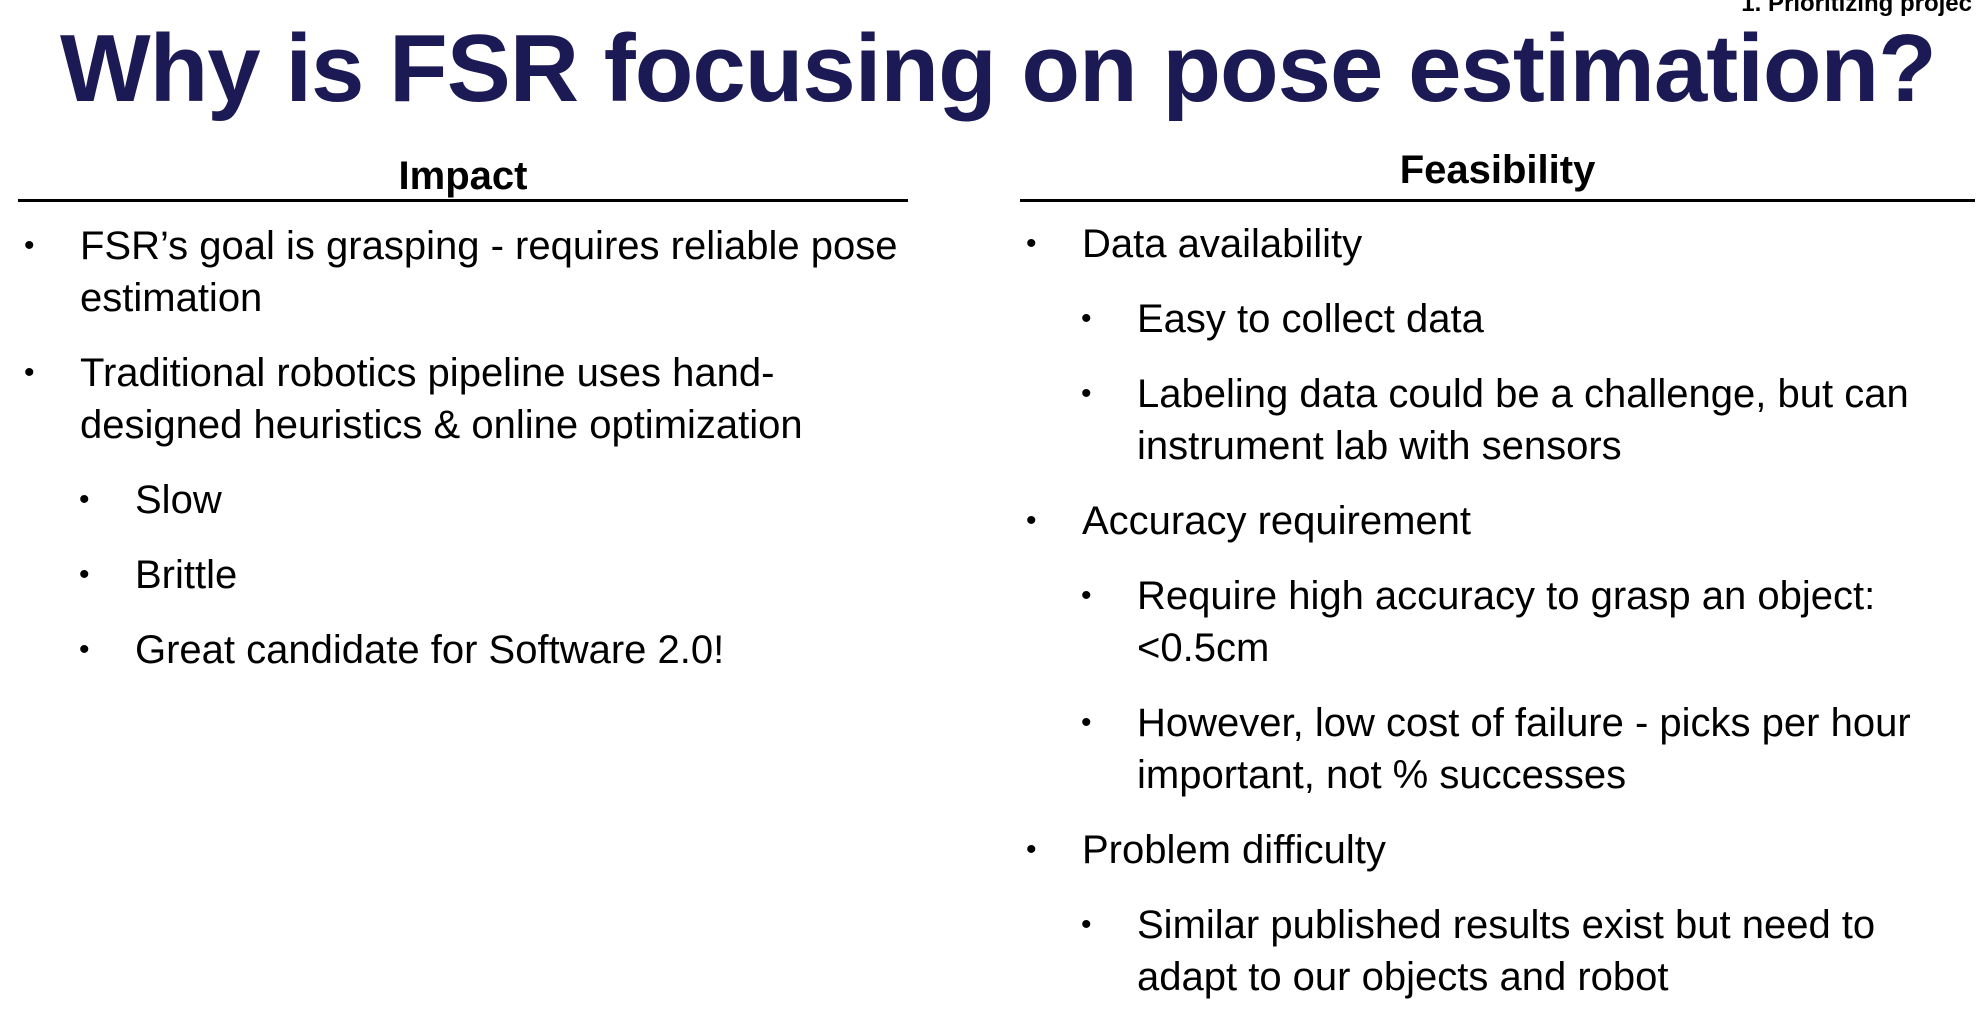 The height and width of the screenshot is (1030, 1980). I want to click on bullet-item: Problem difficulty, so click(1497, 850).